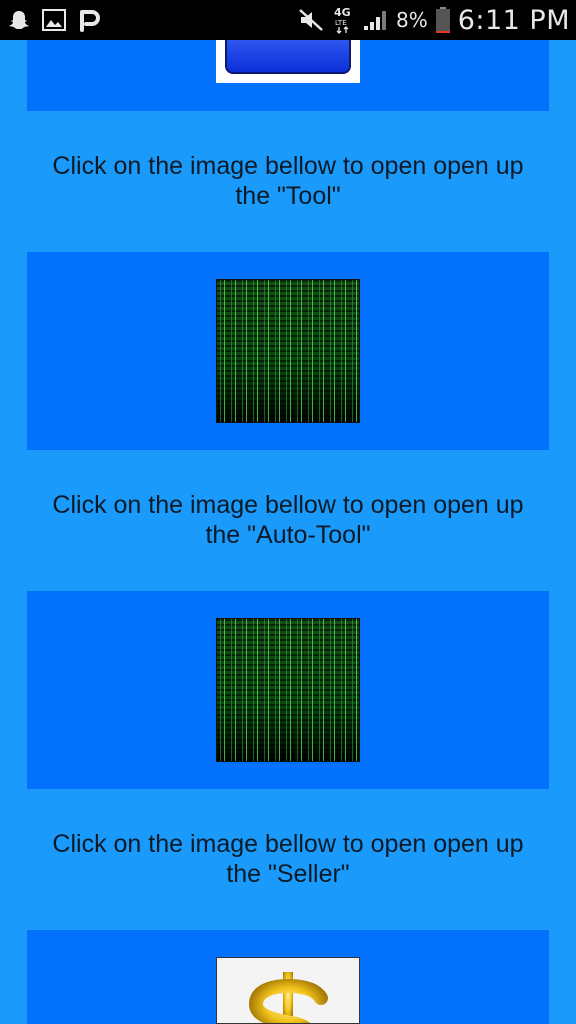 Image resolution: width=576 pixels, height=1024 pixels. I want to click on app-button-image, so click(288, 56).